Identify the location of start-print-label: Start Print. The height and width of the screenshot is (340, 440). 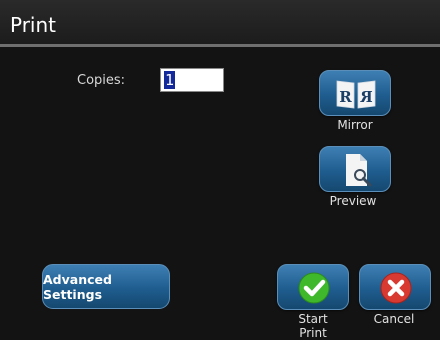
(313, 326).